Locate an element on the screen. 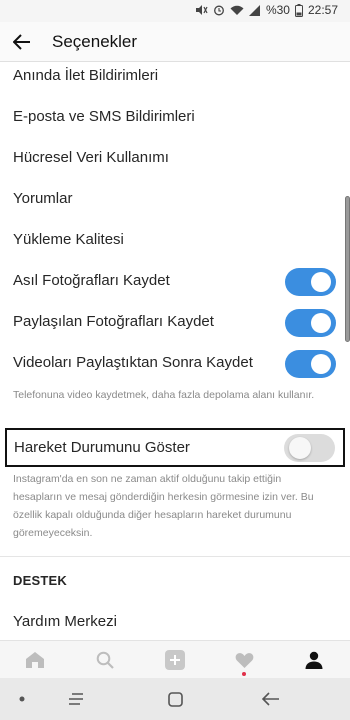 This screenshot has width=350, height=720. dot-icon is located at coordinates (22, 699).